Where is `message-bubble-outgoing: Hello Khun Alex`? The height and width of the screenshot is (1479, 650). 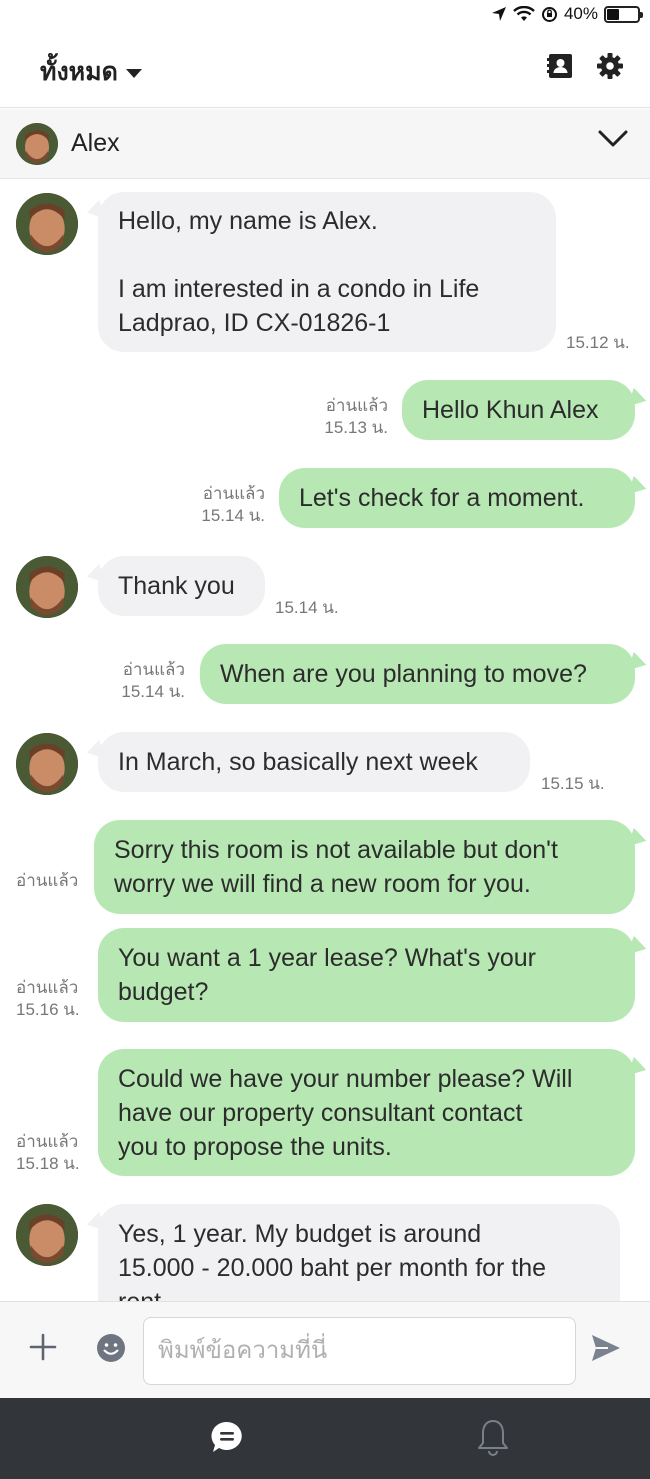 message-bubble-outgoing: Hello Khun Alex is located at coordinates (518, 410).